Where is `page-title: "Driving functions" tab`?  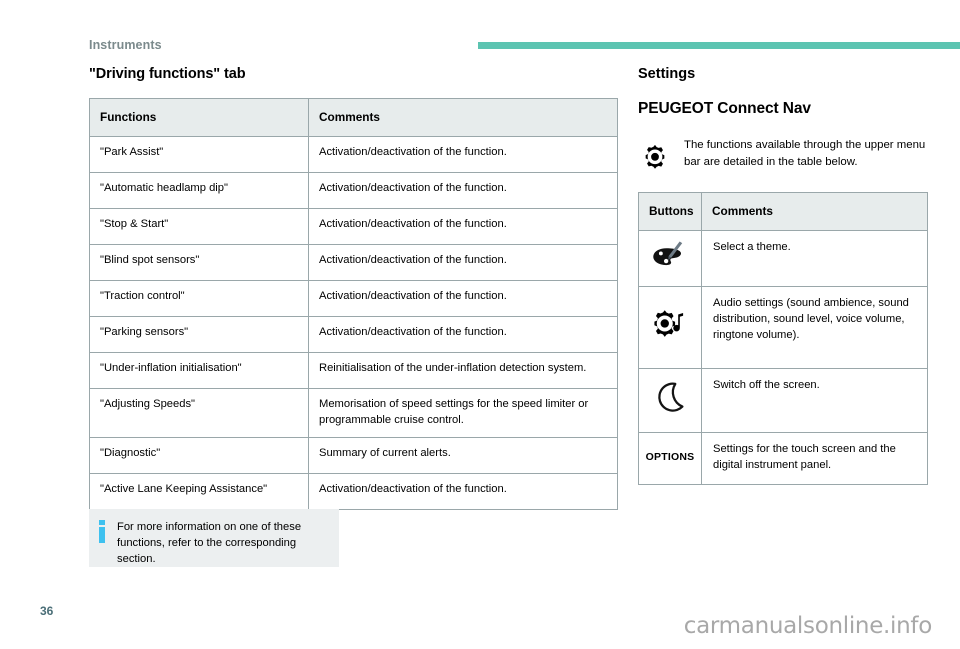
page-title: "Driving functions" tab is located at coordinates (167, 74).